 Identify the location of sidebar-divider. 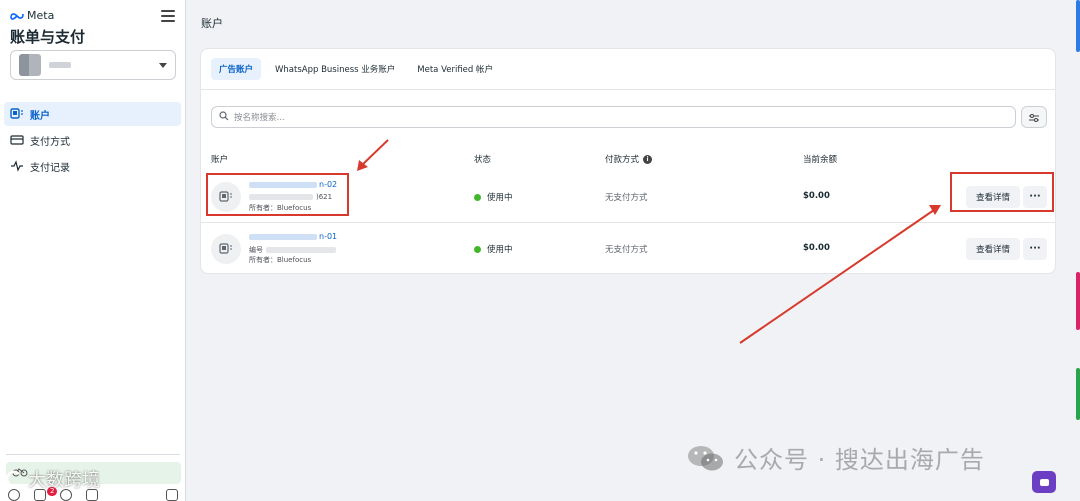
(93, 454).